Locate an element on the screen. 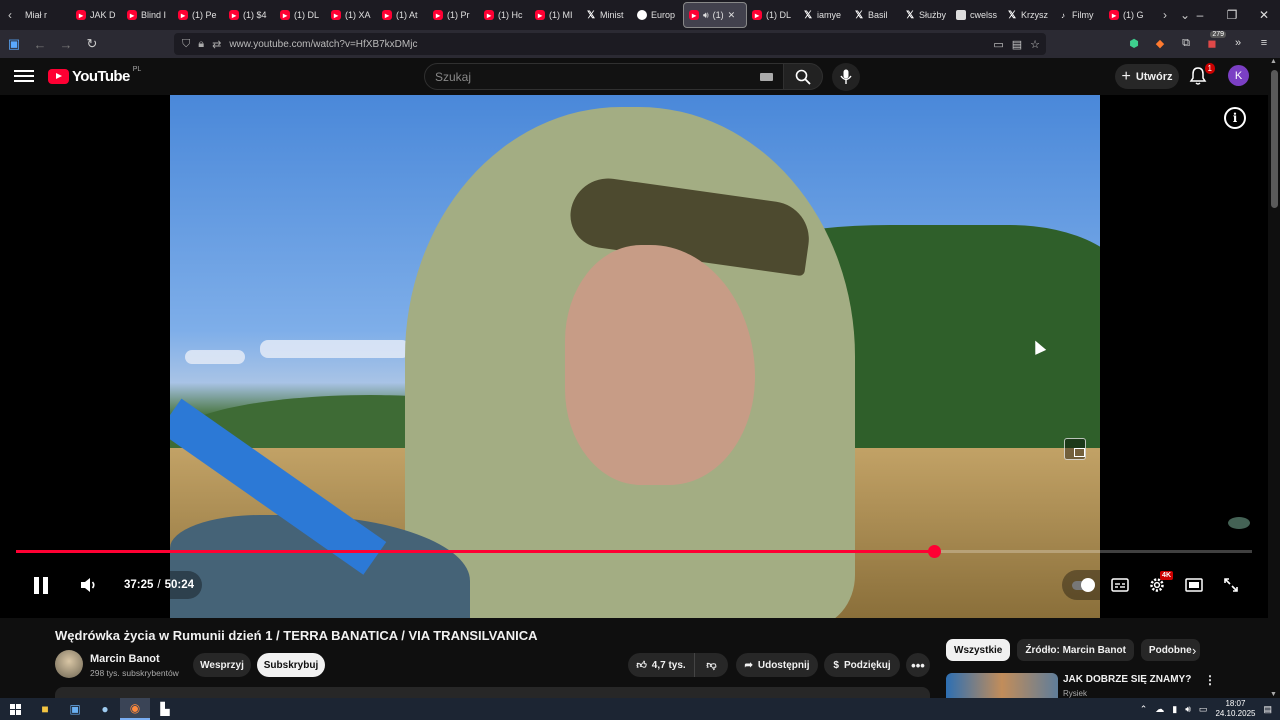 This screenshot has height=720, width=1280. channel-name: Marcin Banot is located at coordinates (125, 659).